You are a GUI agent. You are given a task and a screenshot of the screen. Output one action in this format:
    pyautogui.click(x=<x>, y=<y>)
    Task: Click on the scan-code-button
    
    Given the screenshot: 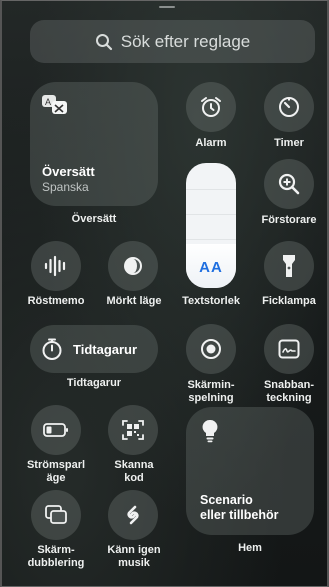 What is the action you would take?
    pyautogui.click(x=133, y=430)
    